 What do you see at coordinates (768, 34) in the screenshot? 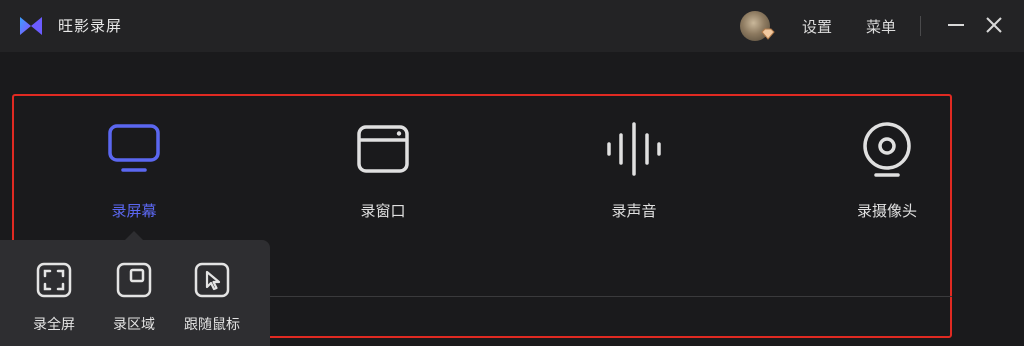
I see `vip-badge-icon` at bounding box center [768, 34].